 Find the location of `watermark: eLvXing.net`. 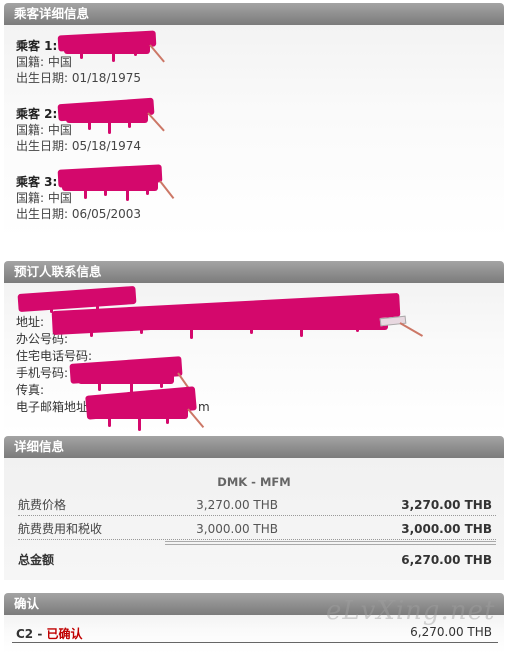

watermark: eLvXing.net is located at coordinates (411, 611).